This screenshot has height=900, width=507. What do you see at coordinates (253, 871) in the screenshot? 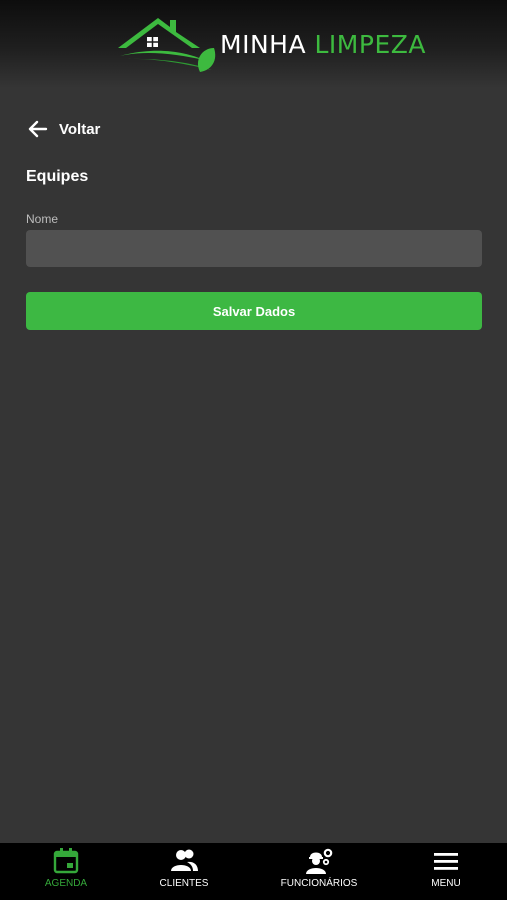
I see `bottom-nav: AGENDA CLIENTES FUNCIONÁRIOS MENU` at bounding box center [253, 871].